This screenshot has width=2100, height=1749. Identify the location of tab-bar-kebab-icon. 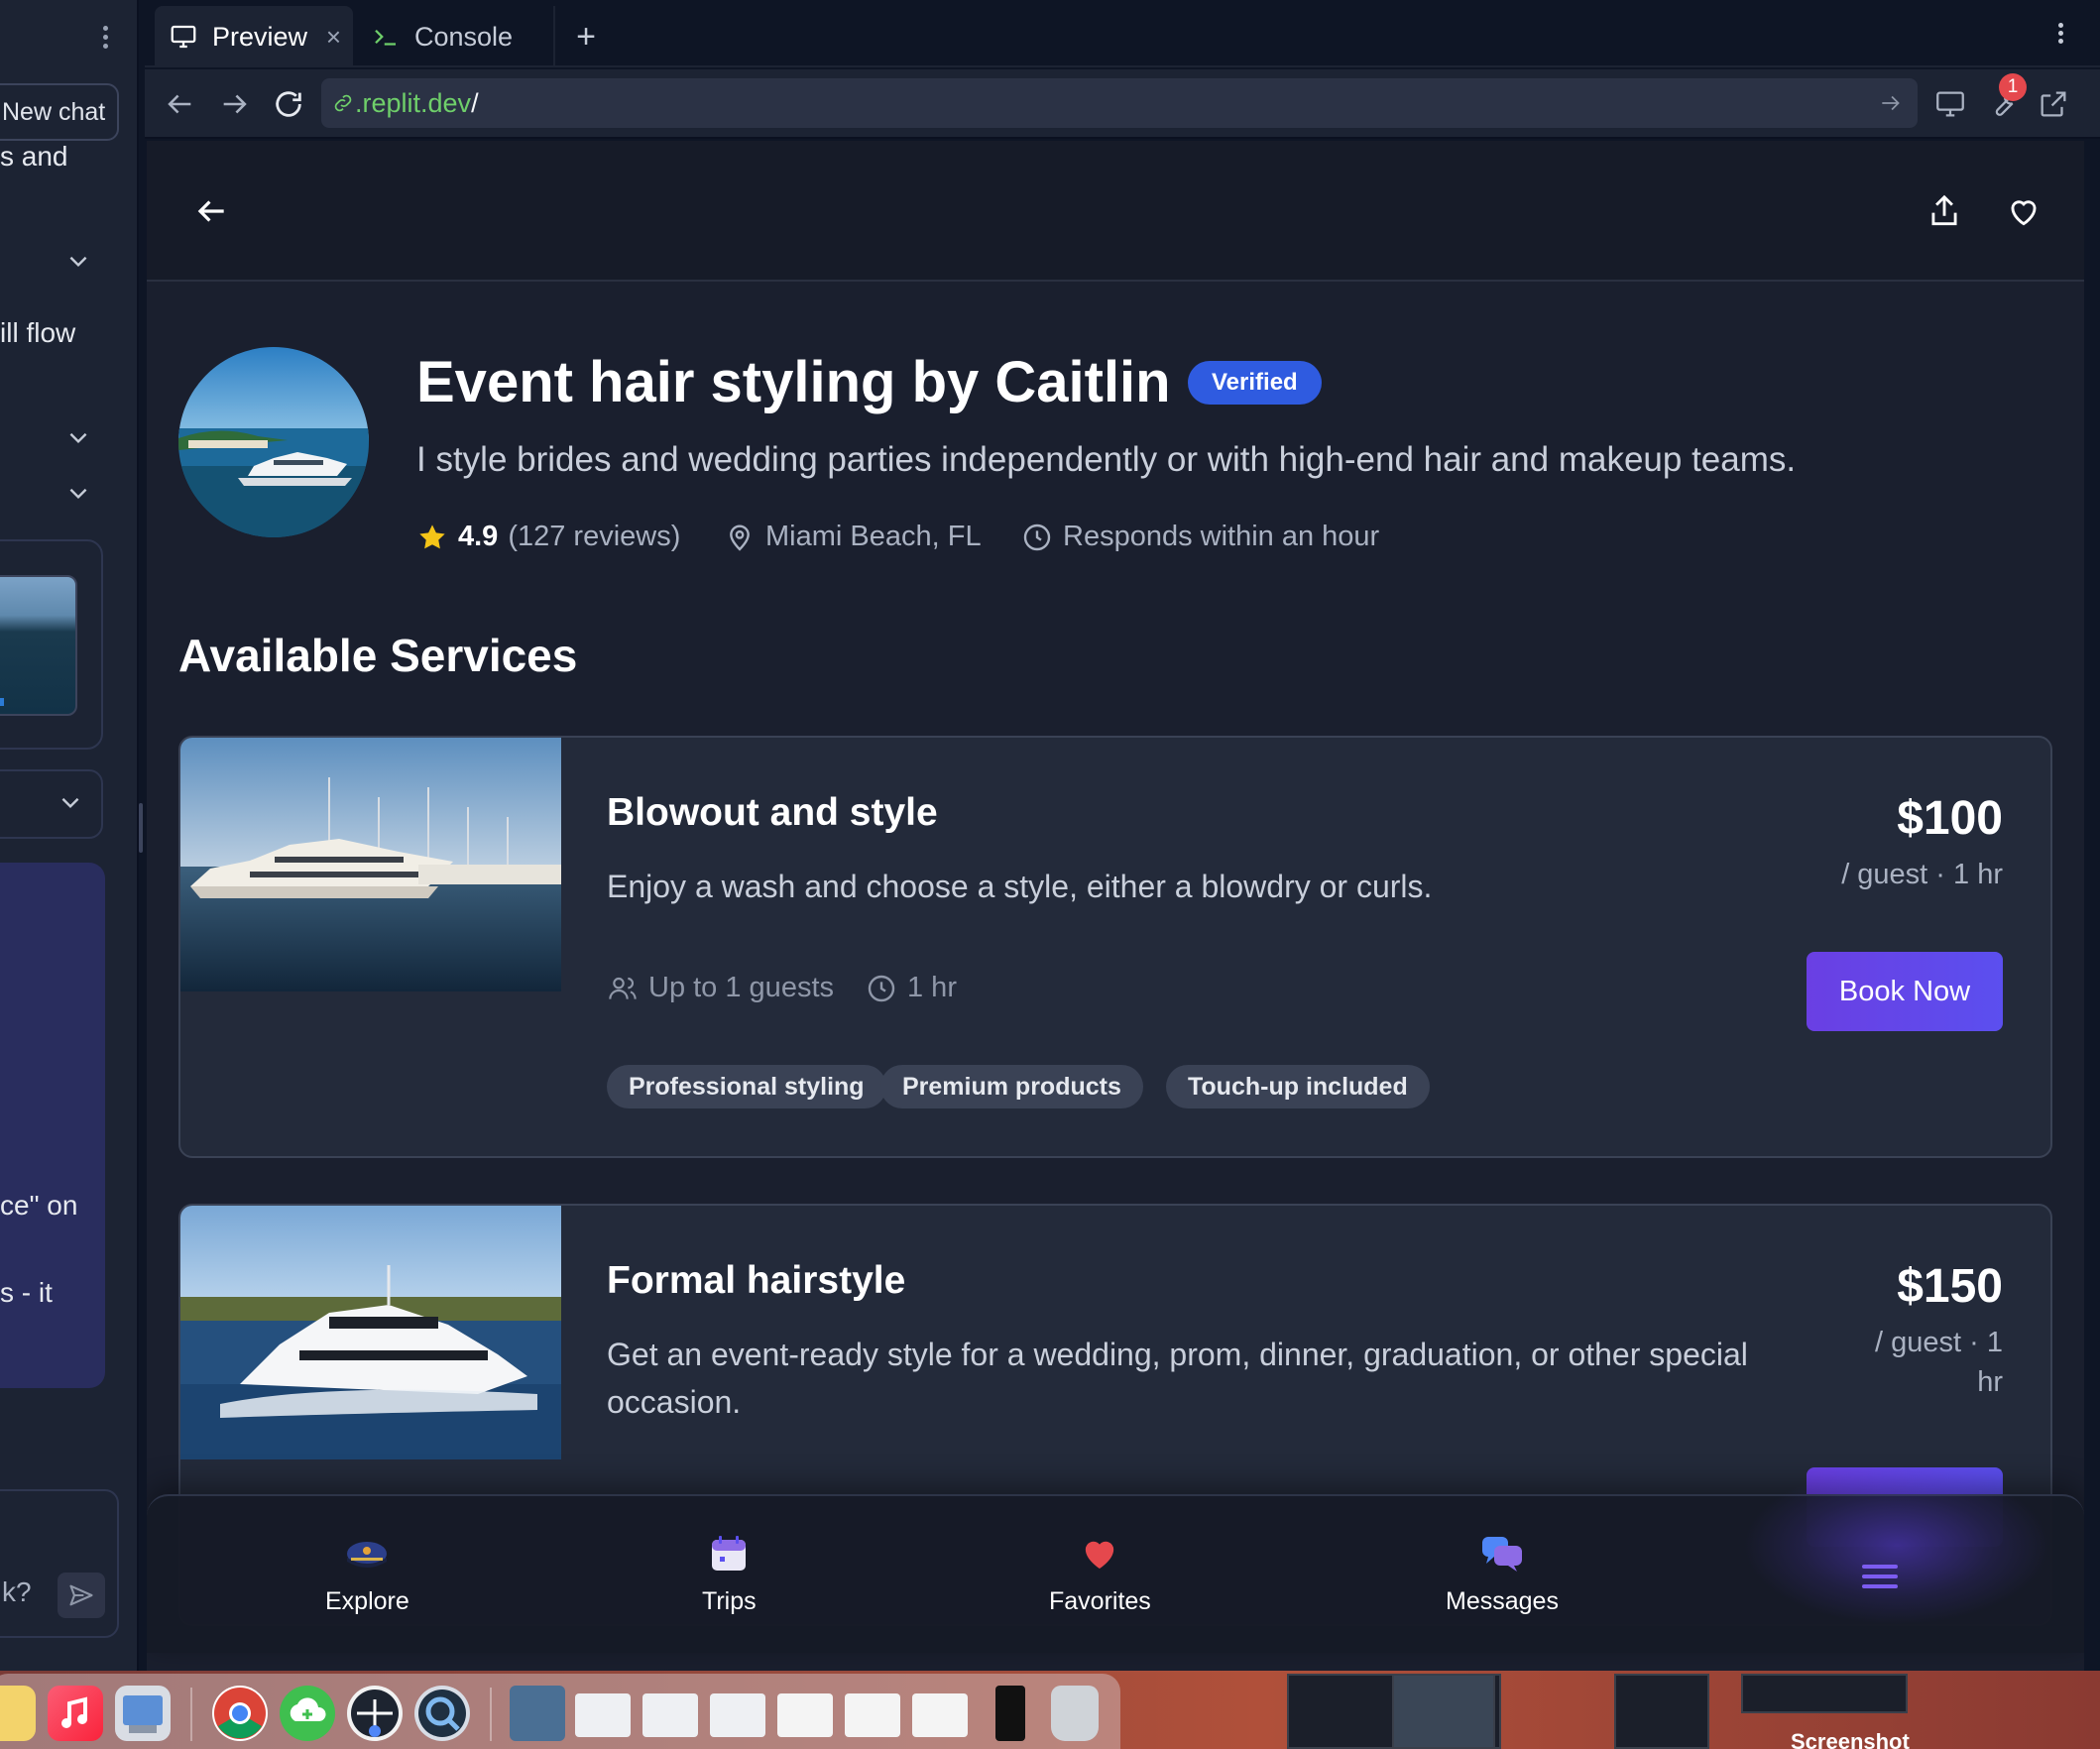
(2060, 35).